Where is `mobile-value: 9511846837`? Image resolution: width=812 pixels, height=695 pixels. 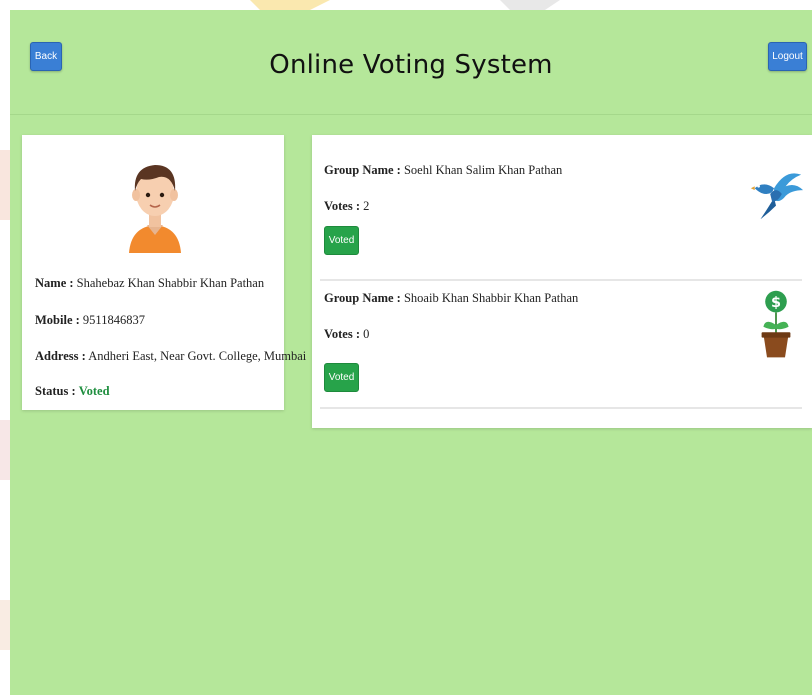
mobile-value: 9511846837 is located at coordinates (113, 320).